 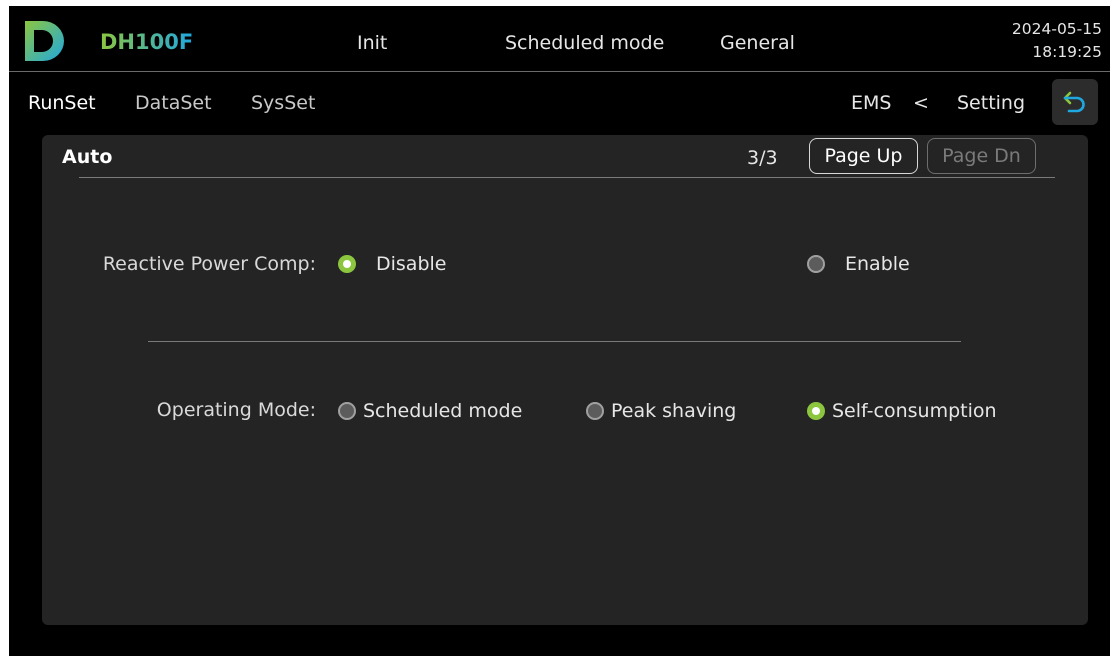 What do you see at coordinates (372, 43) in the screenshot?
I see `nav-init: Init` at bounding box center [372, 43].